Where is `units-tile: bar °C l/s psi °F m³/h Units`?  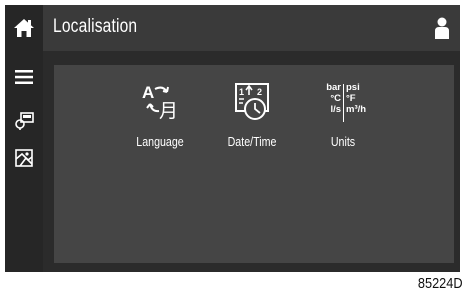
units-tile: bar °C l/s psi °F m³/h Units is located at coordinates (343, 115).